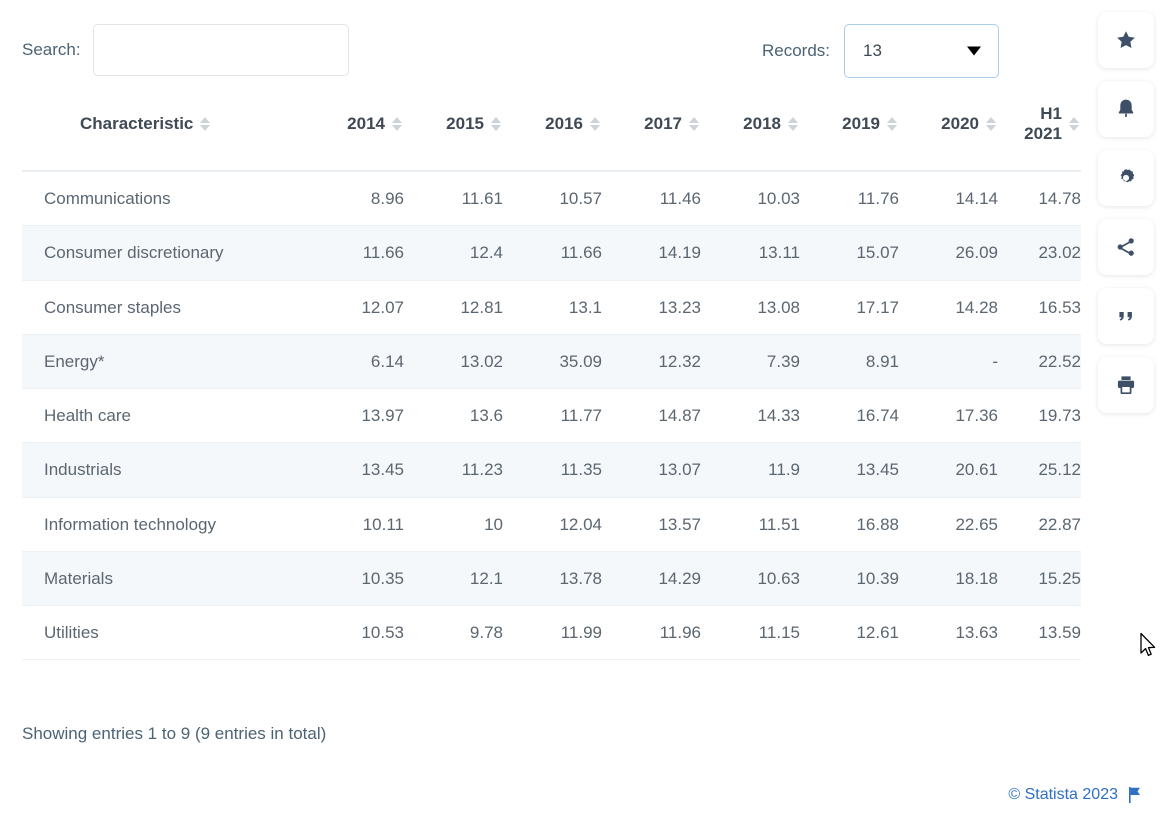 The height and width of the screenshot is (817, 1163). I want to click on cell-value: 13.1, so click(552, 307).